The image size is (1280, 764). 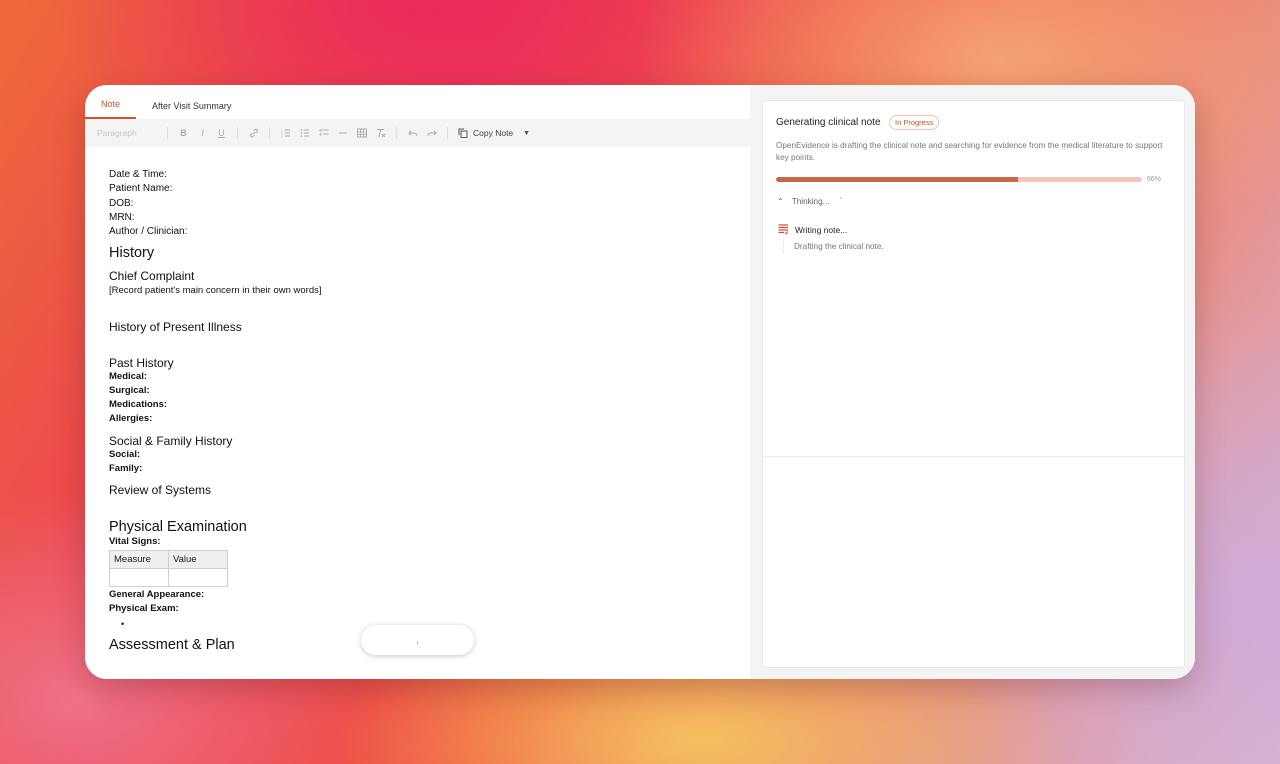 I want to click on redo-icon, so click(x=431, y=133).